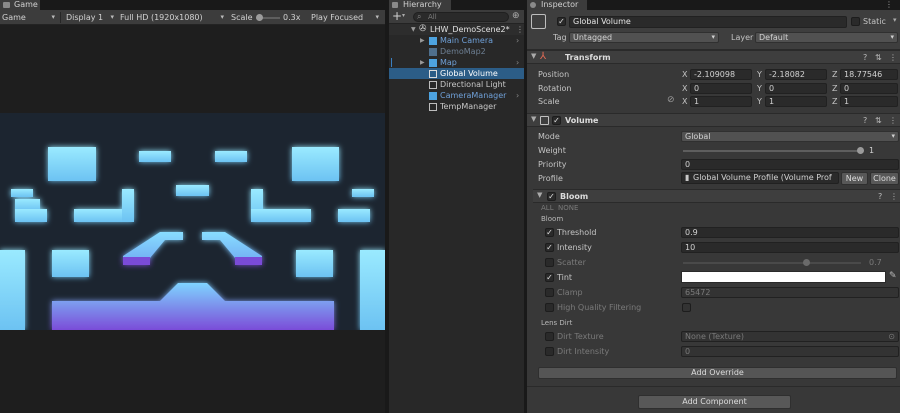 The width and height of the screenshot is (900, 413). What do you see at coordinates (790, 336) in the screenshot?
I see `dirt-texture-field: None (Texture) ⊙` at bounding box center [790, 336].